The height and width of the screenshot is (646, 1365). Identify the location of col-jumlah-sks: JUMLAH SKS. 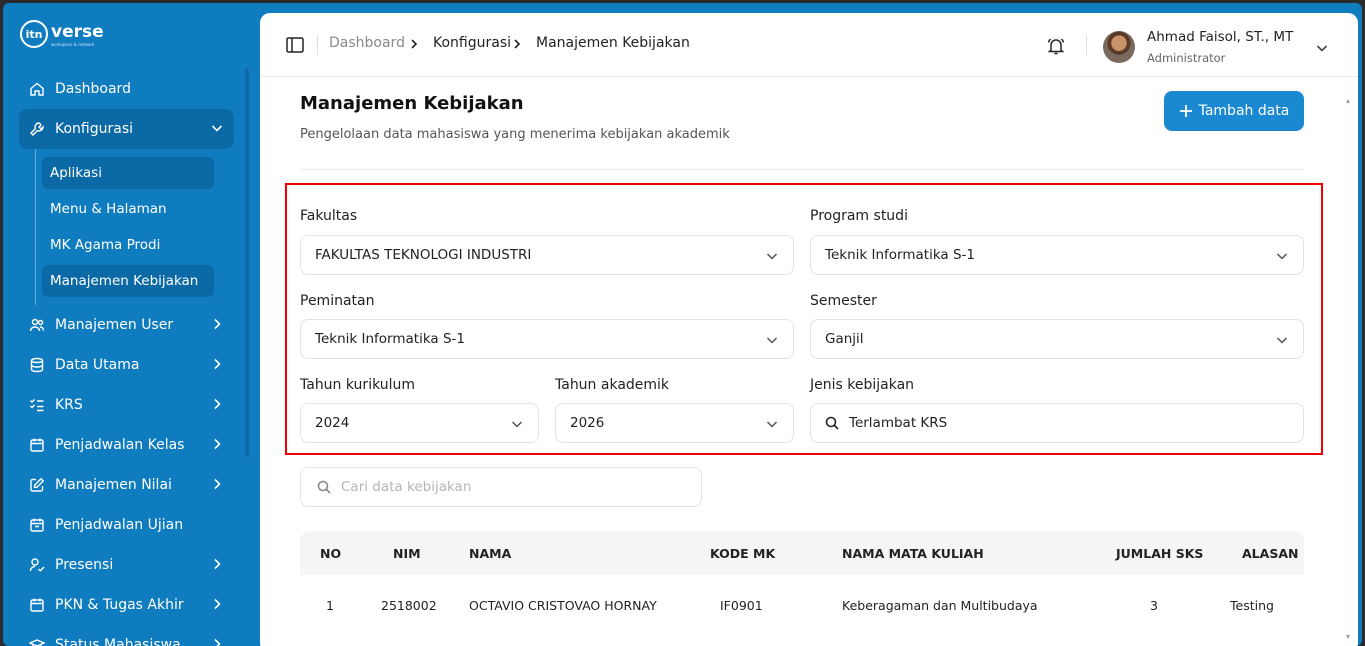
(1159, 553).